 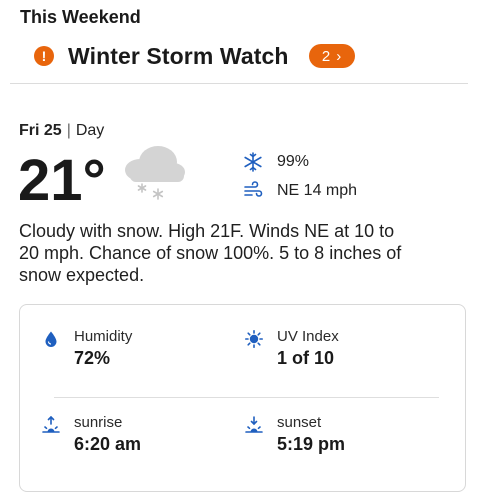 I want to click on day-label: Fri 25 | Day, so click(x=62, y=130).